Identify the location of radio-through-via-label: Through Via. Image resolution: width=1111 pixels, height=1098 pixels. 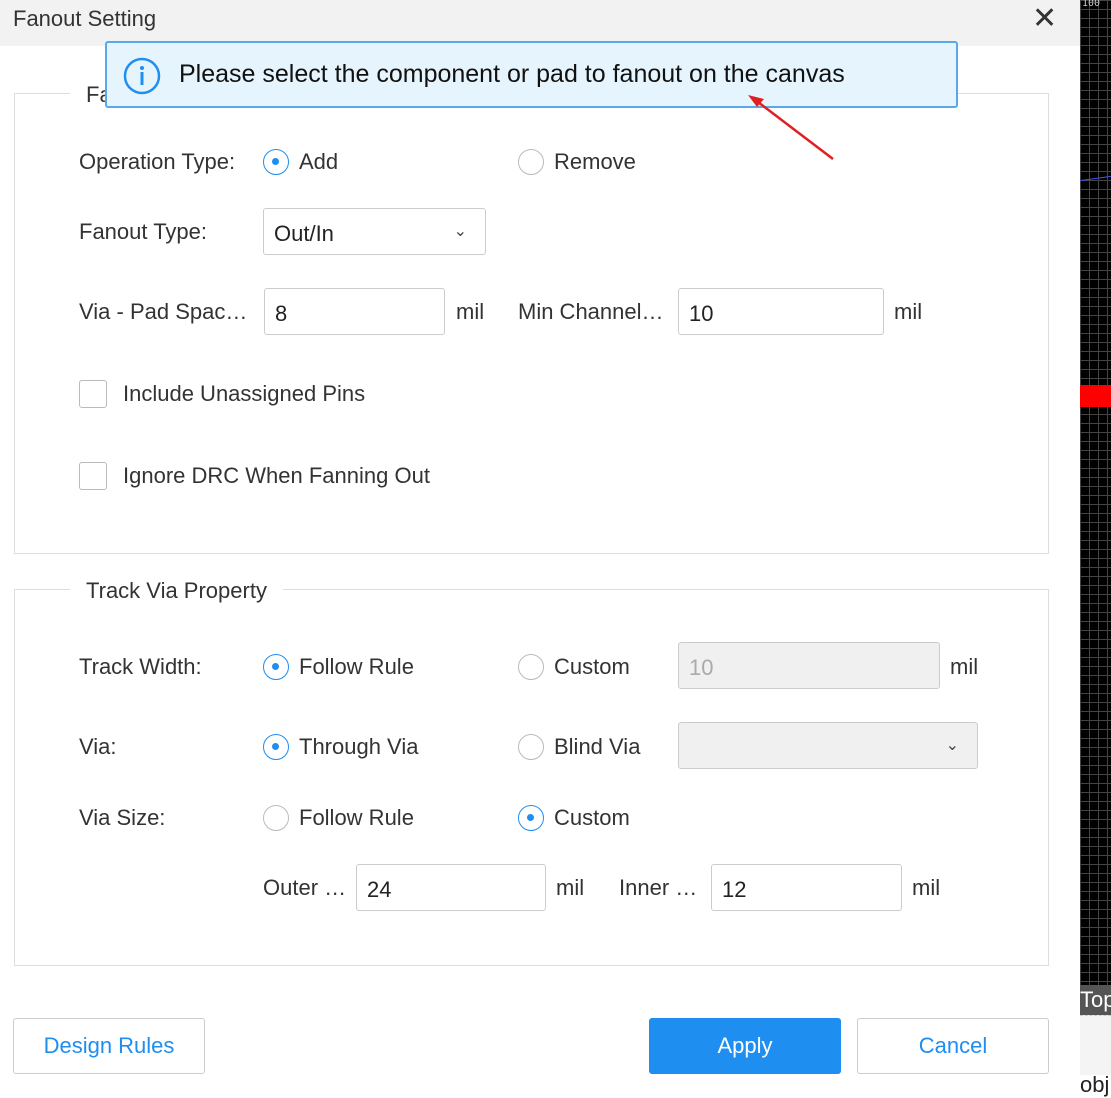
(358, 747).